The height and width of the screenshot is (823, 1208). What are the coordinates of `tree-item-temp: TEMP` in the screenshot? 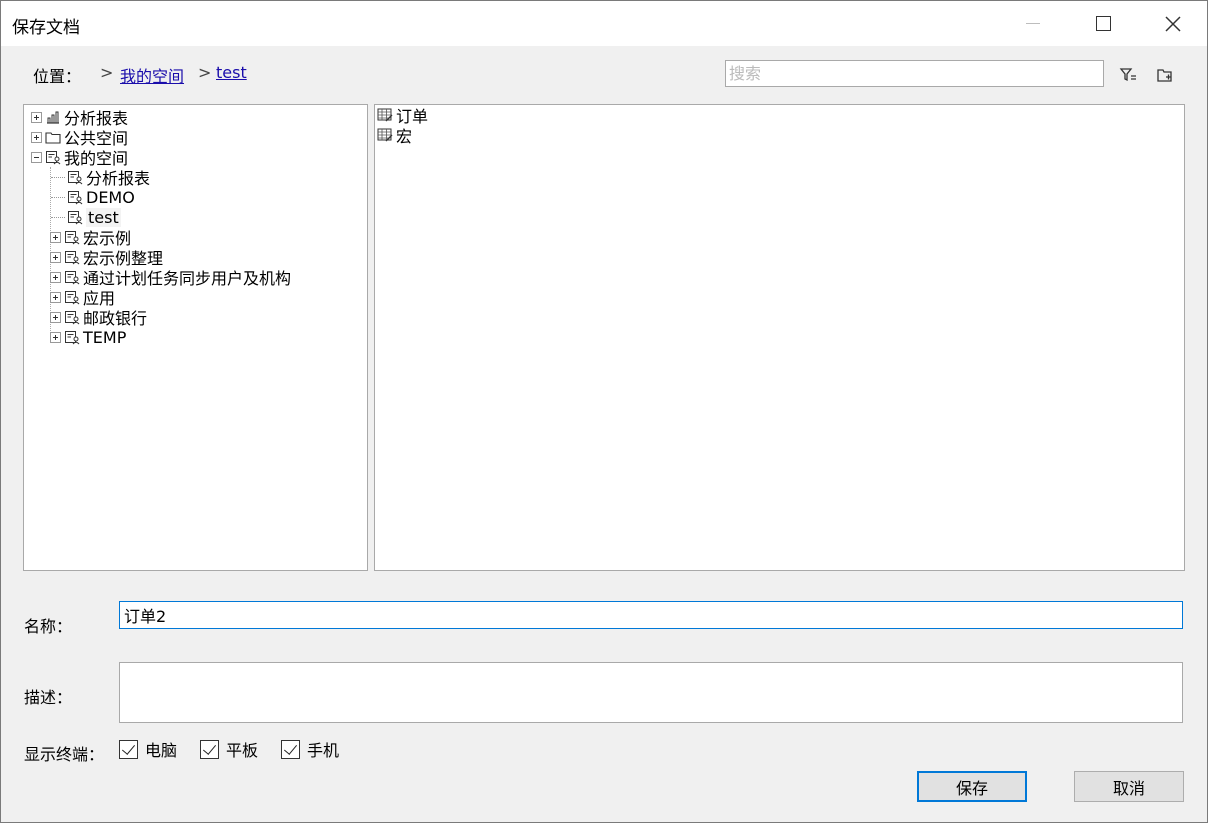 It's located at (88, 337).